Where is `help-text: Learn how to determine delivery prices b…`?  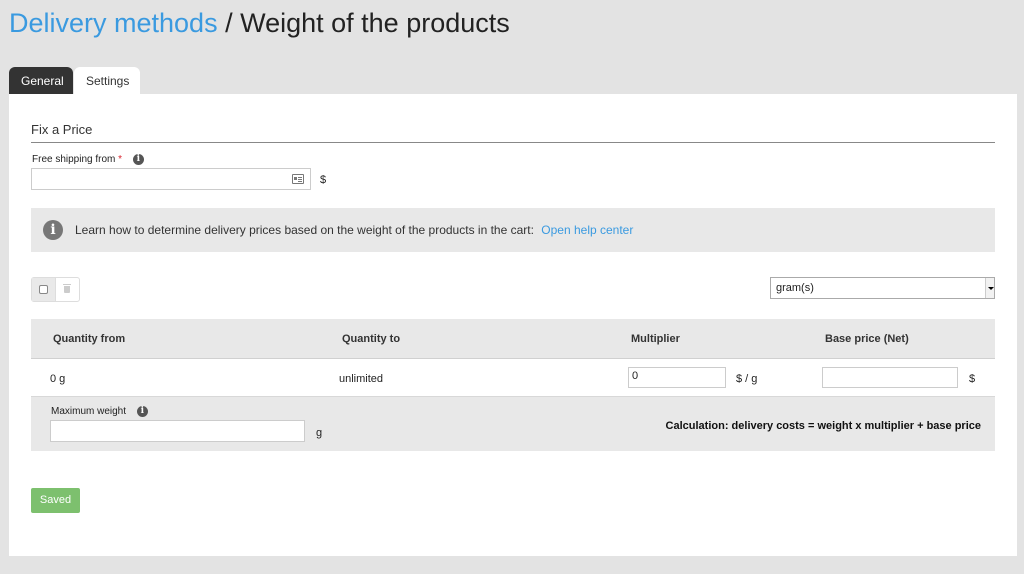
help-text: Learn how to determine delivery prices b… is located at coordinates (354, 230).